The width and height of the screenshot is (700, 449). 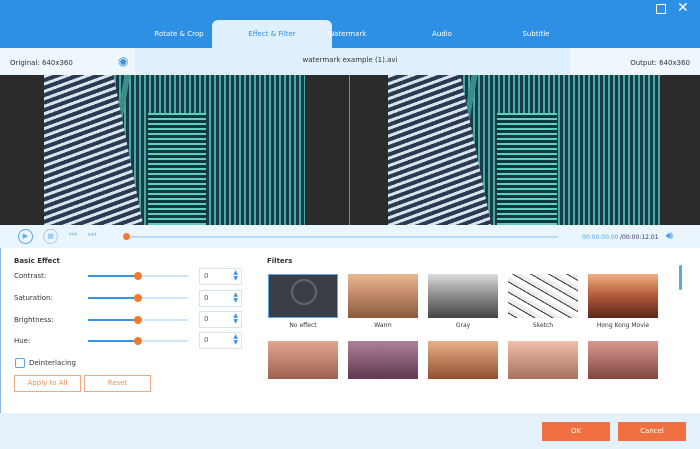 I want to click on hue-label: Hue:, so click(x=22, y=341).